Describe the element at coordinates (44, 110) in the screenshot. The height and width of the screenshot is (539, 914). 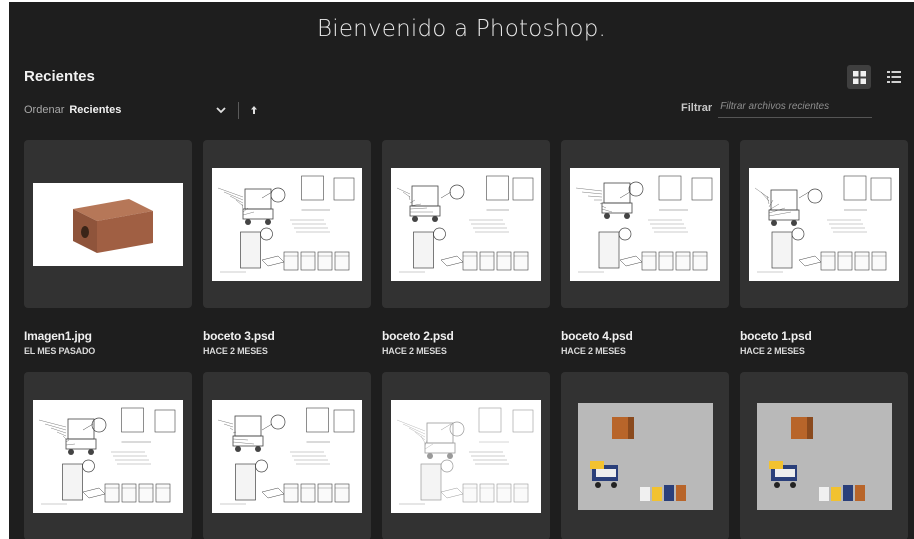
I see `sort-label: Ordenar` at that location.